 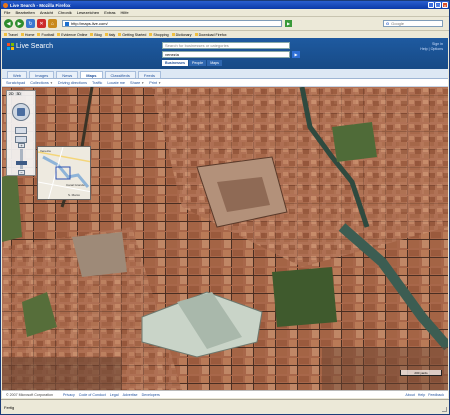 What do you see at coordinates (137, 83) in the screenshot?
I see `share-link: Share ▼` at bounding box center [137, 83].